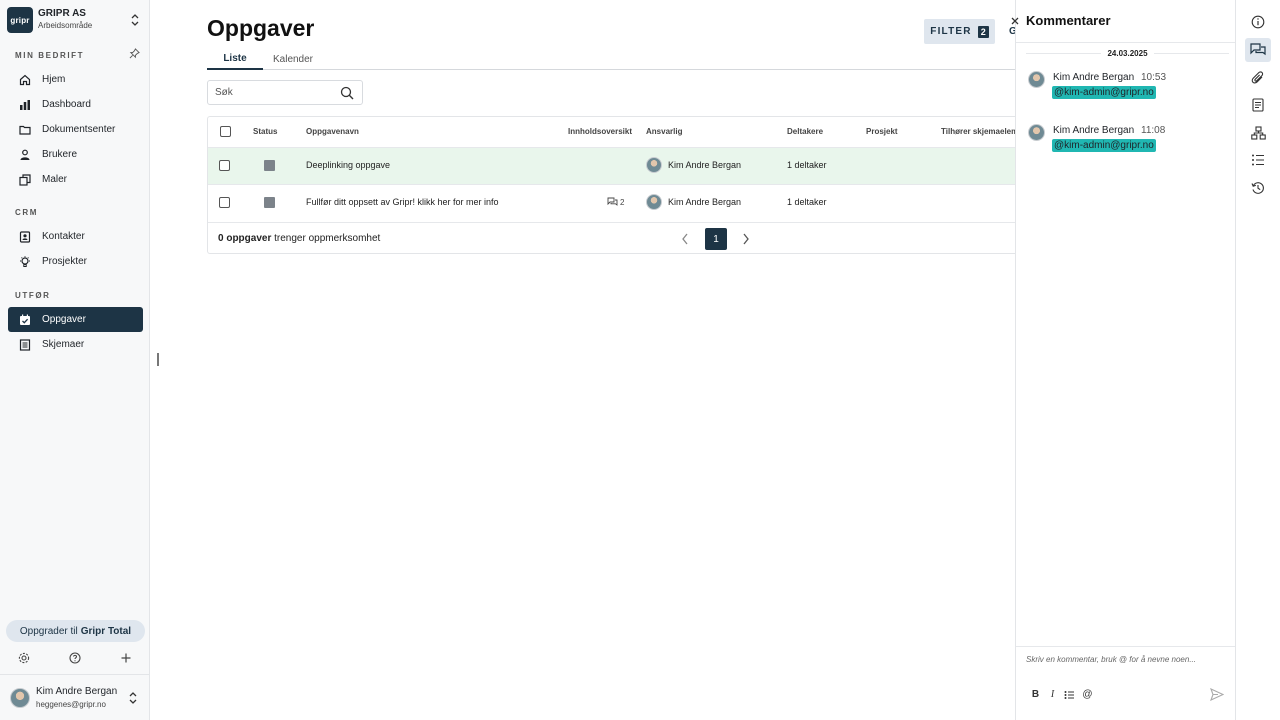 The width and height of the screenshot is (1280, 720). Describe the element at coordinates (75, 79) in the screenshot. I see `sidebar-item-home: Hjem` at that location.